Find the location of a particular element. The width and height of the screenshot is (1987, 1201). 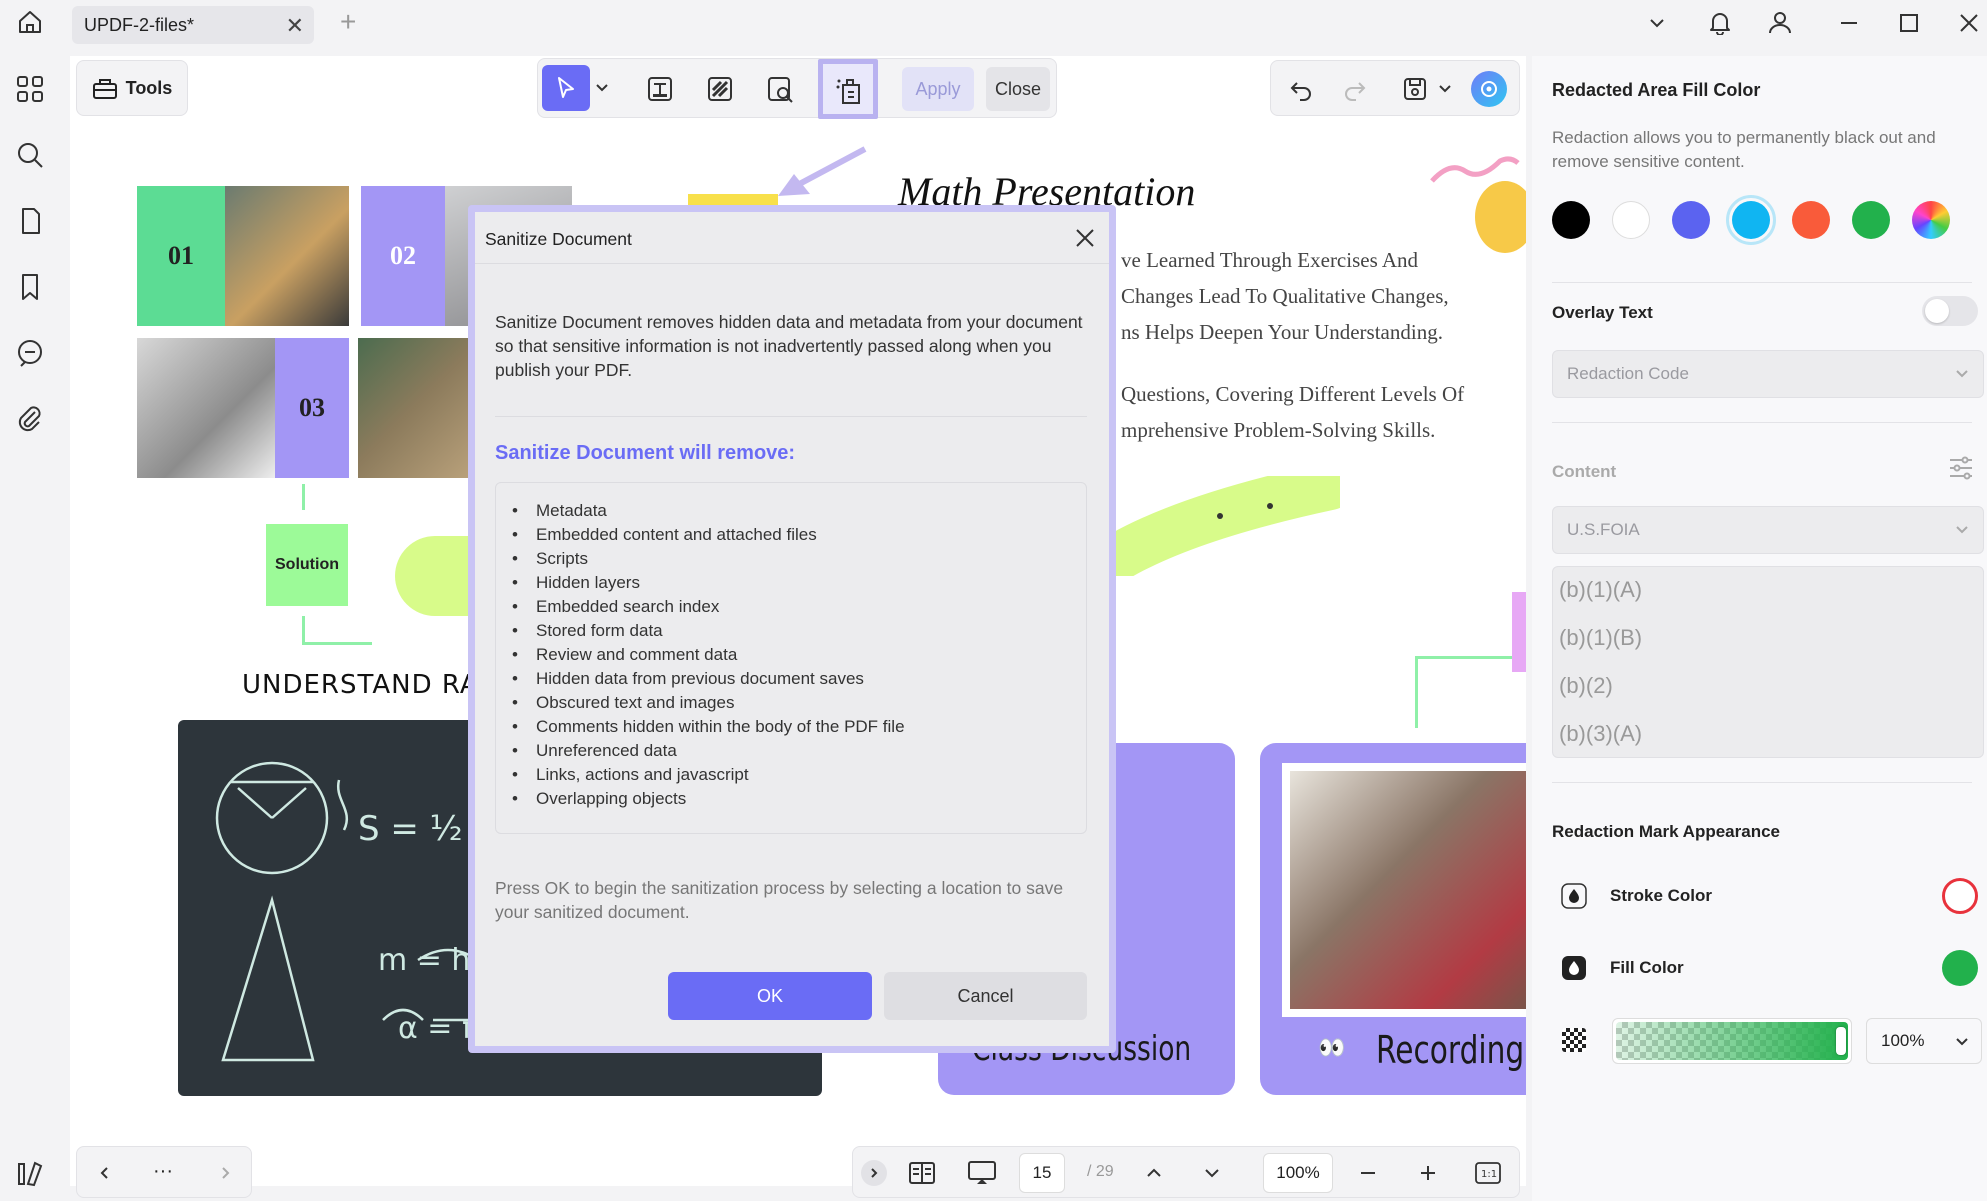

content-selected: U.S.FOIA is located at coordinates (1603, 529).